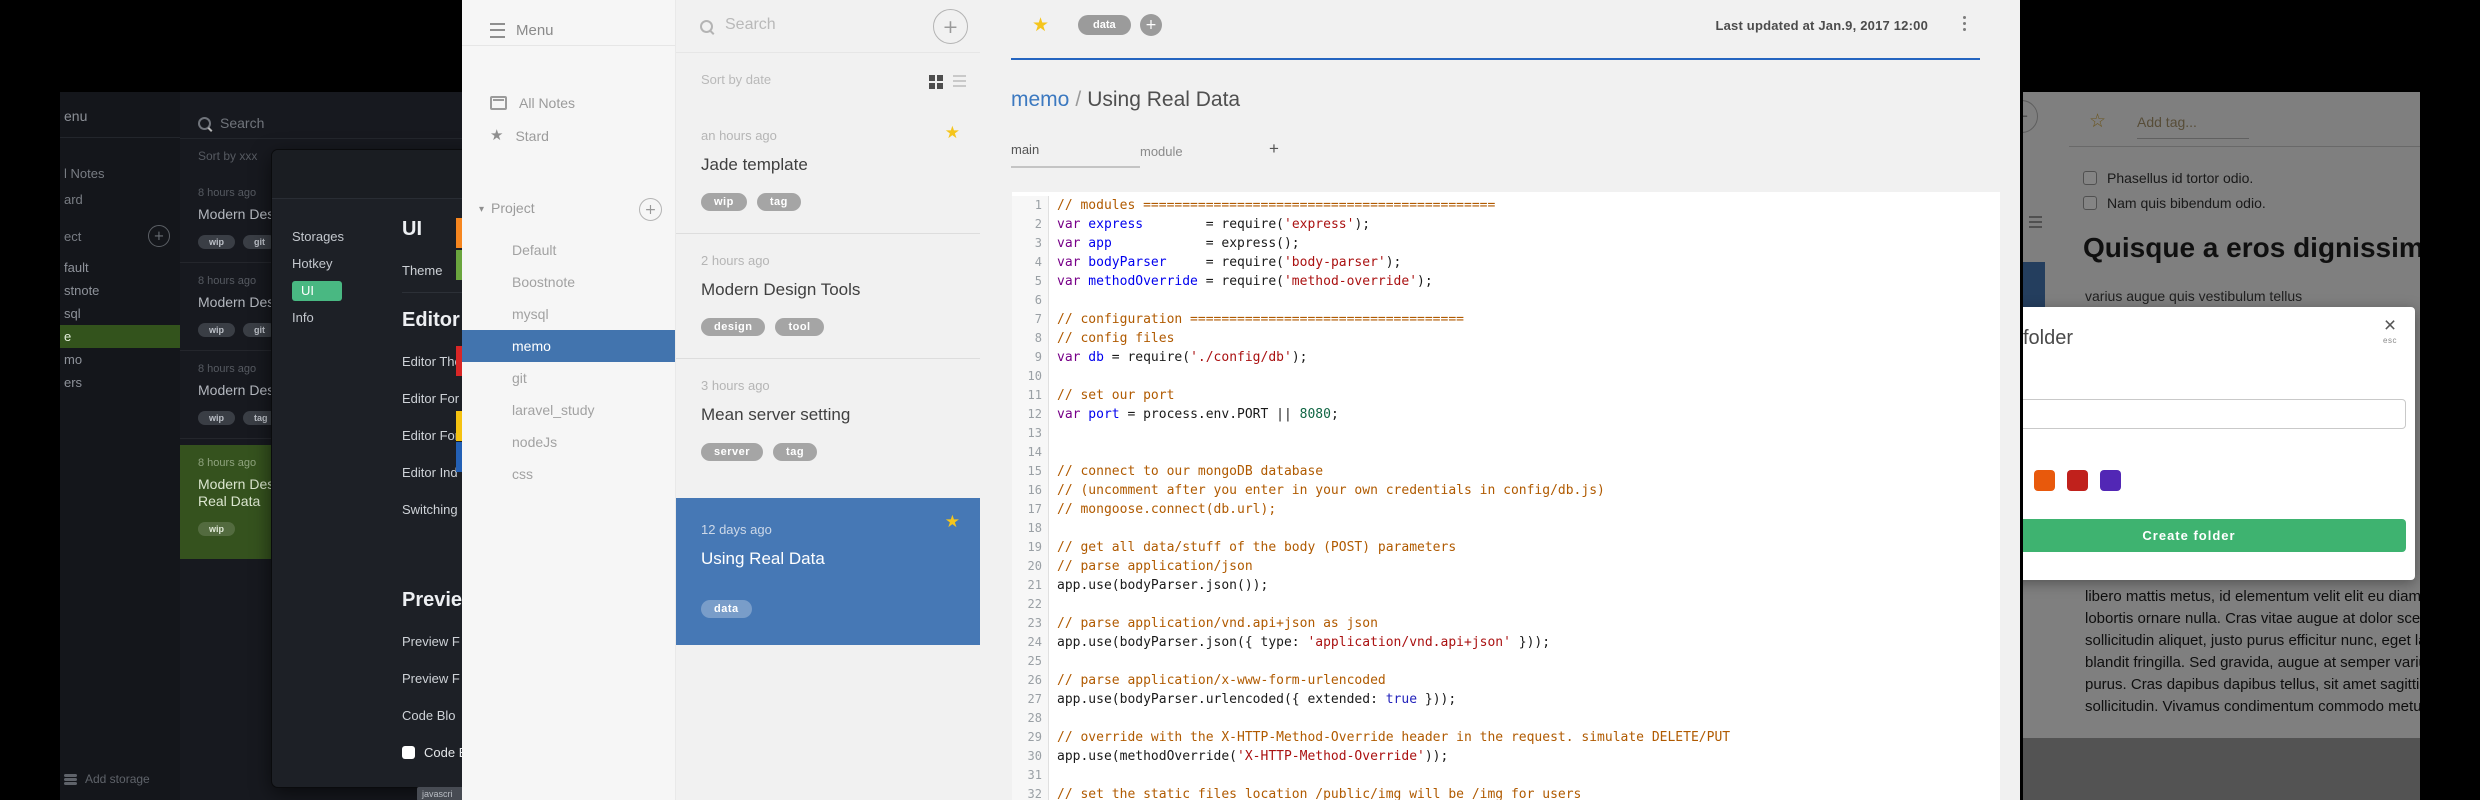 This screenshot has width=2480, height=800. Describe the element at coordinates (726, 609) in the screenshot. I see `tag-badge: data` at that location.